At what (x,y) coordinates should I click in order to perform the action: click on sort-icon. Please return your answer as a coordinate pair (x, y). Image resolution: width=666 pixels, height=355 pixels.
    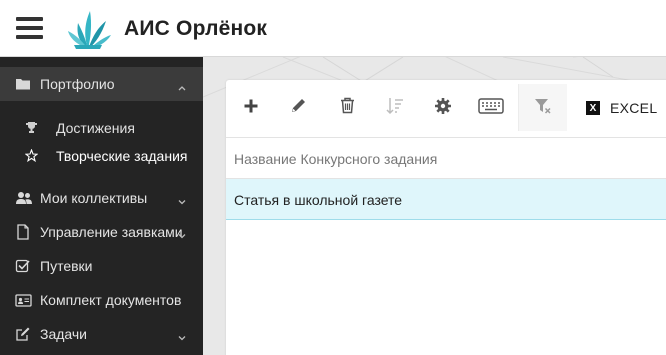
    Looking at the image, I should click on (395, 108).